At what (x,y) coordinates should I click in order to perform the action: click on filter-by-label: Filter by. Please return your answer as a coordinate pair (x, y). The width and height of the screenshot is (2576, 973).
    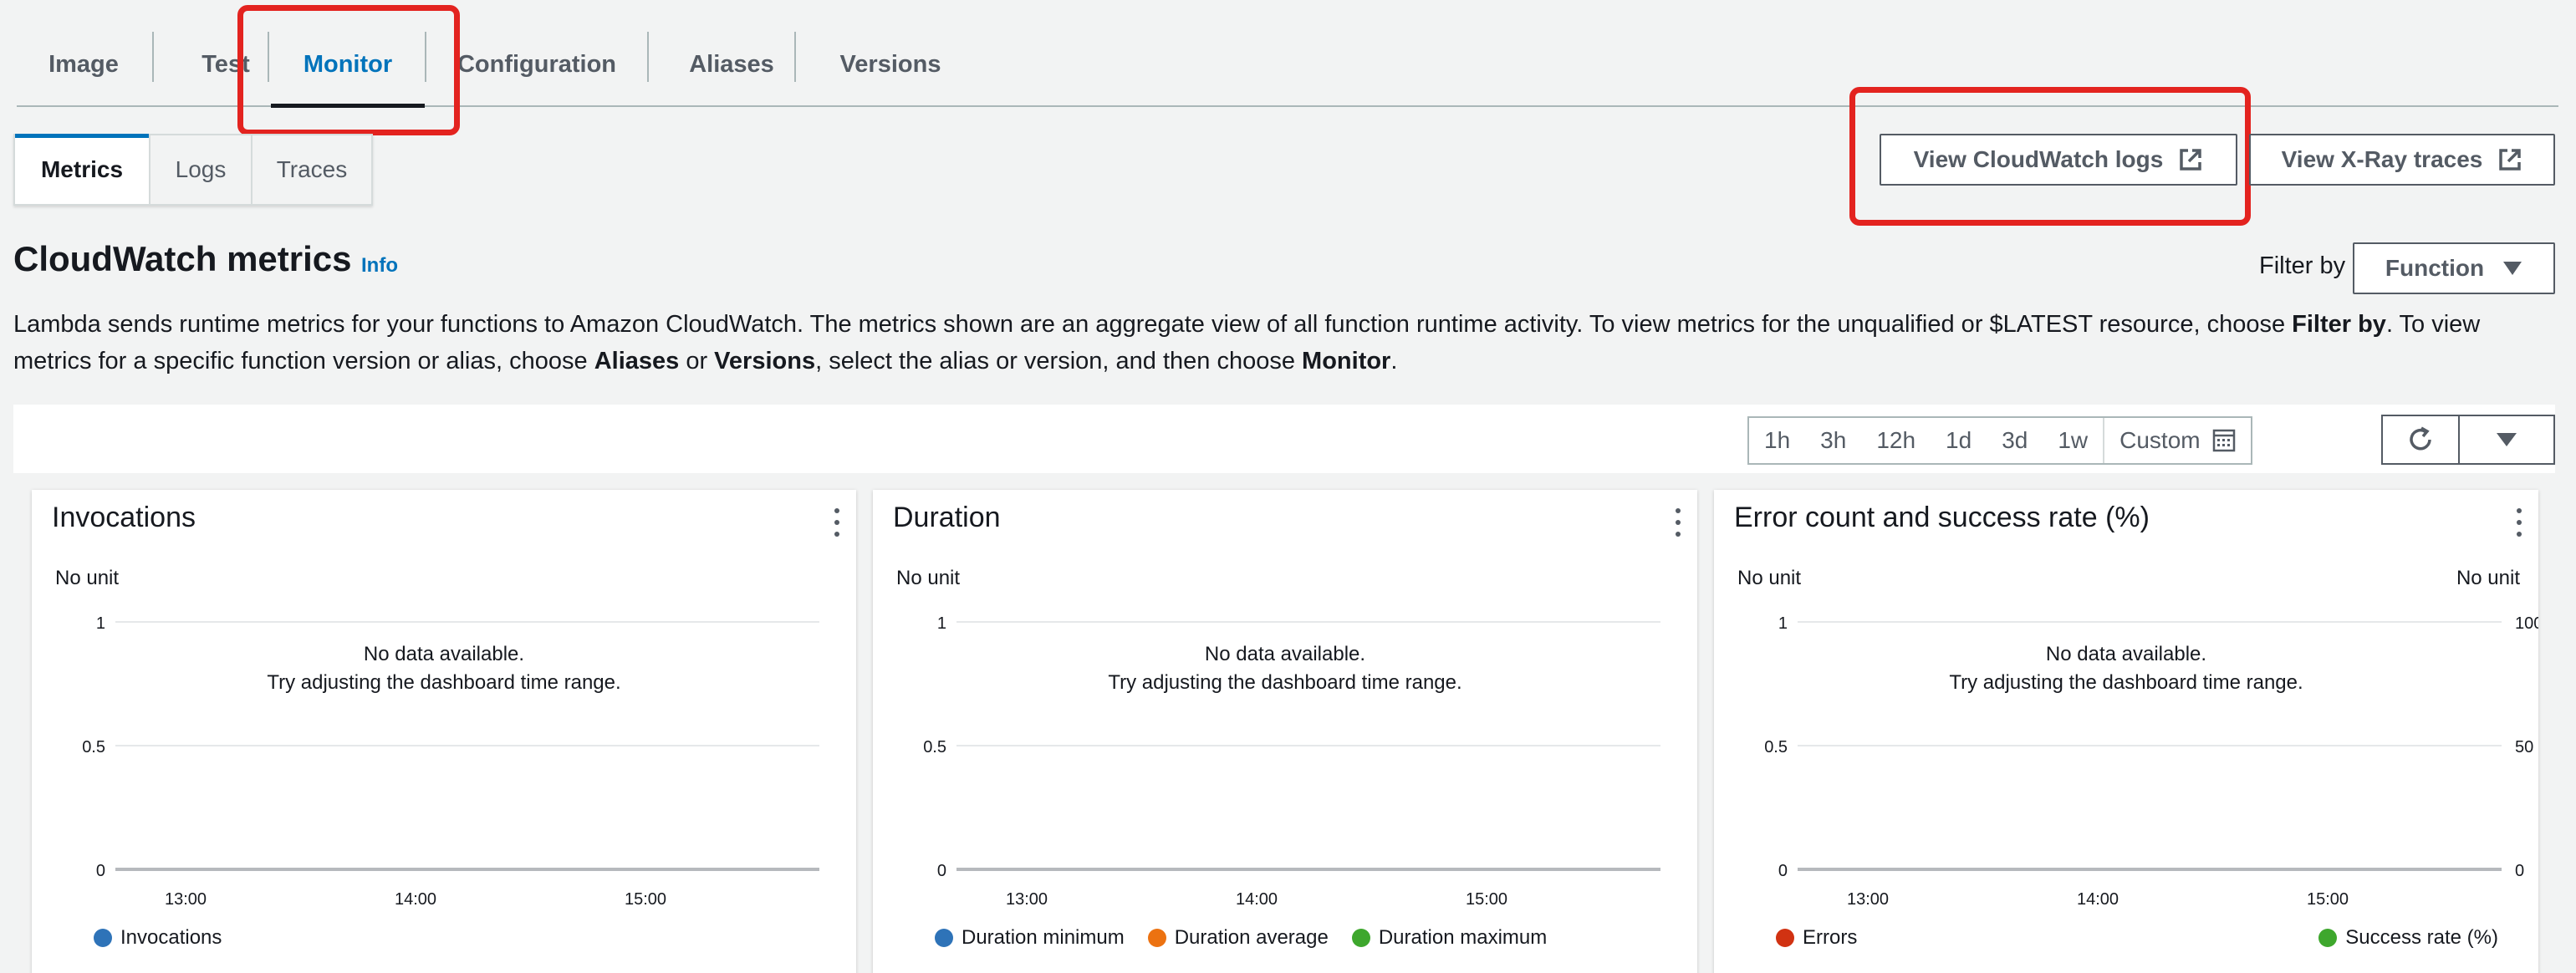
    Looking at the image, I should click on (2302, 265).